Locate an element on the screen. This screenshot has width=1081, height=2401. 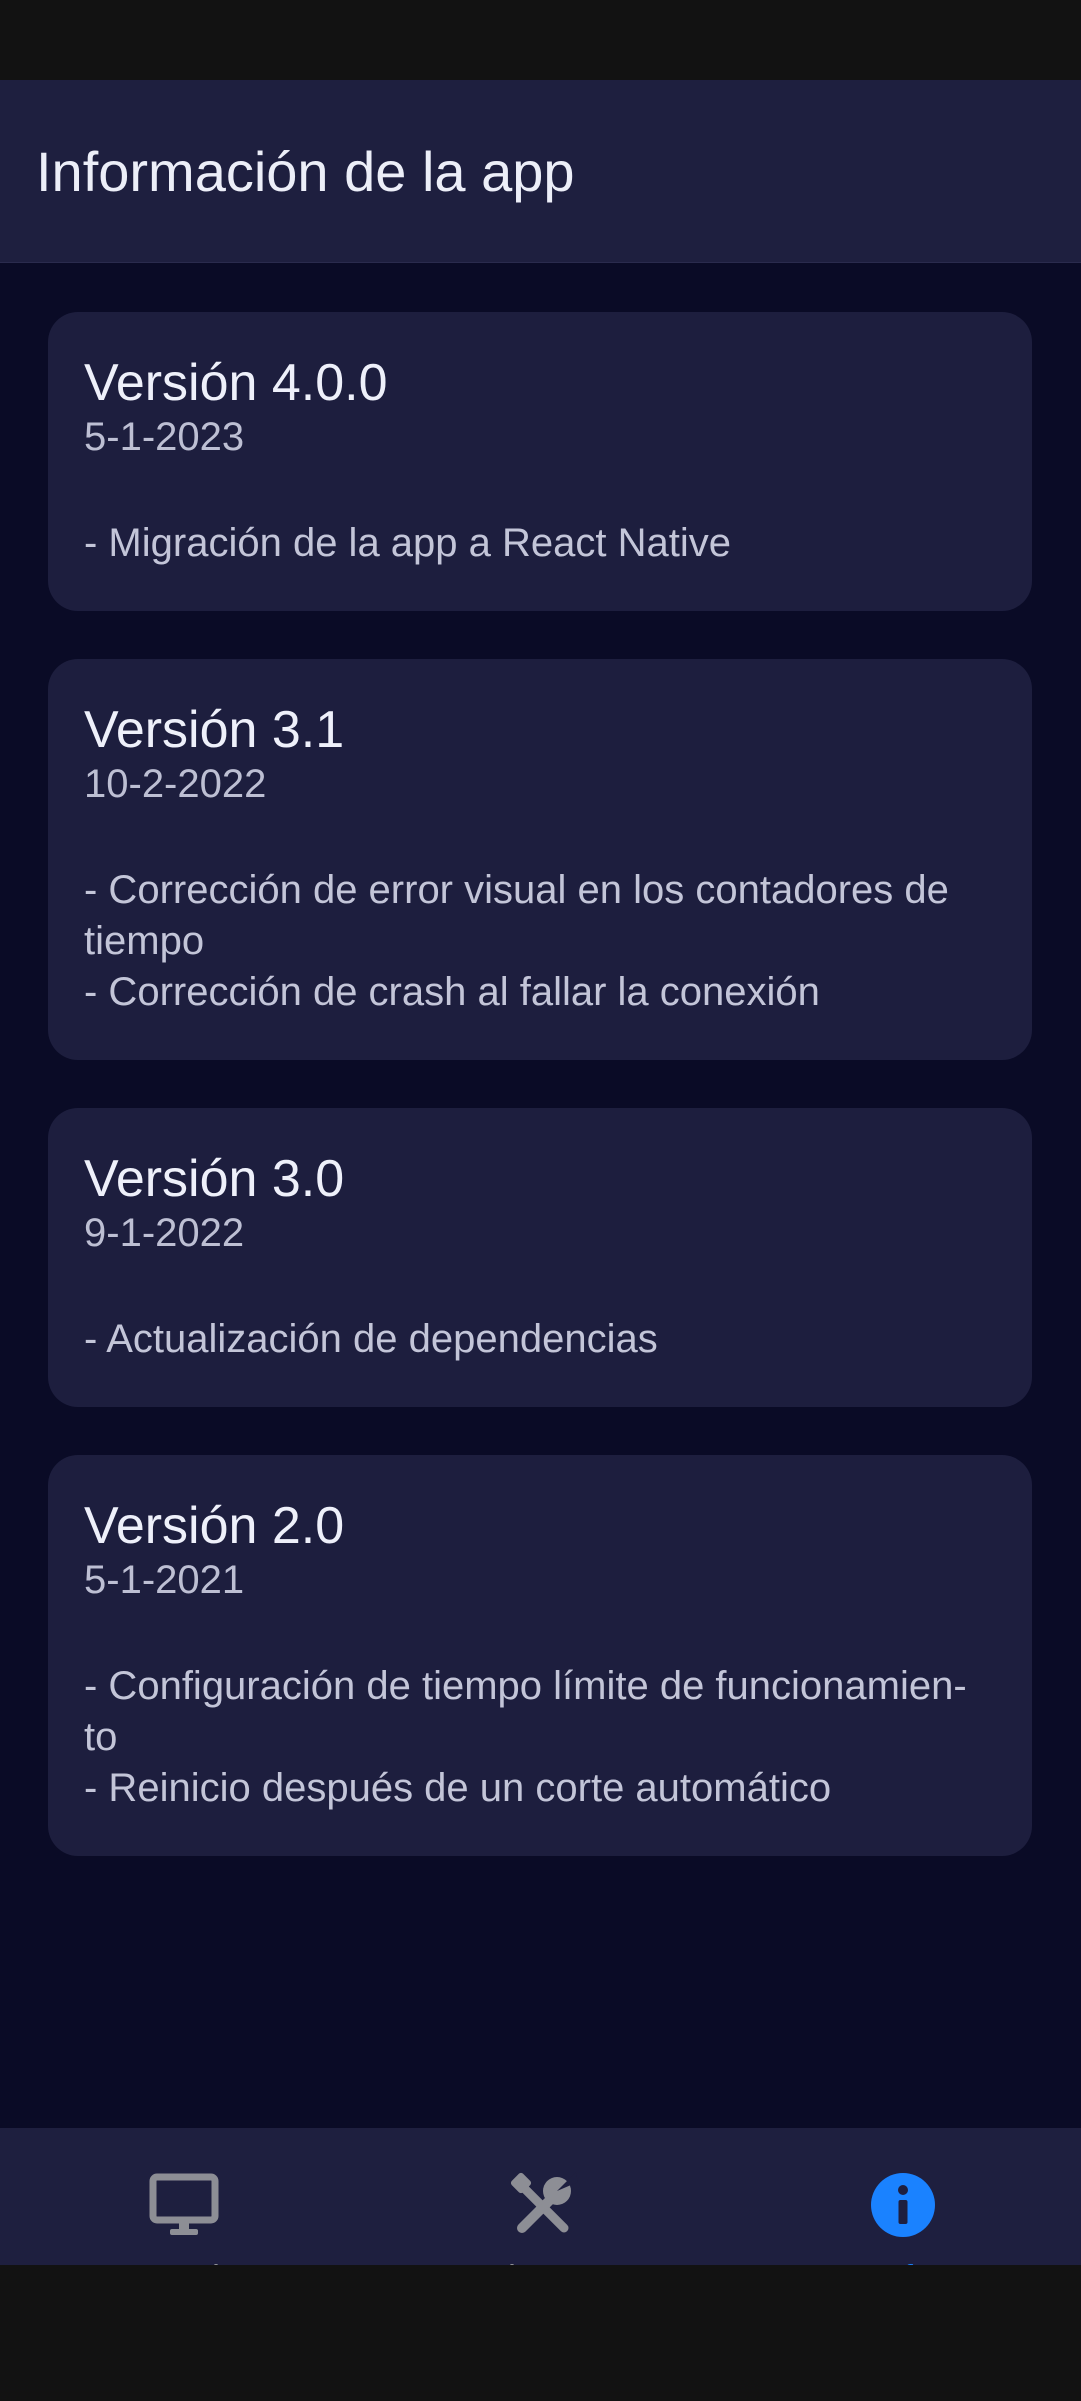
status-bar is located at coordinates (540, 40).